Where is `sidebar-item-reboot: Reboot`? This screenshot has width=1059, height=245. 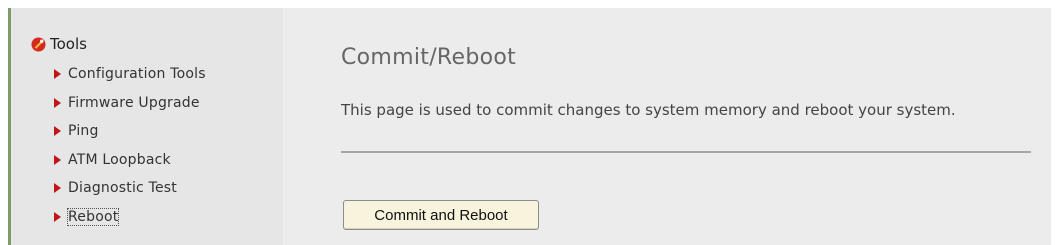 sidebar-item-reboot: Reboot is located at coordinates (130, 217).